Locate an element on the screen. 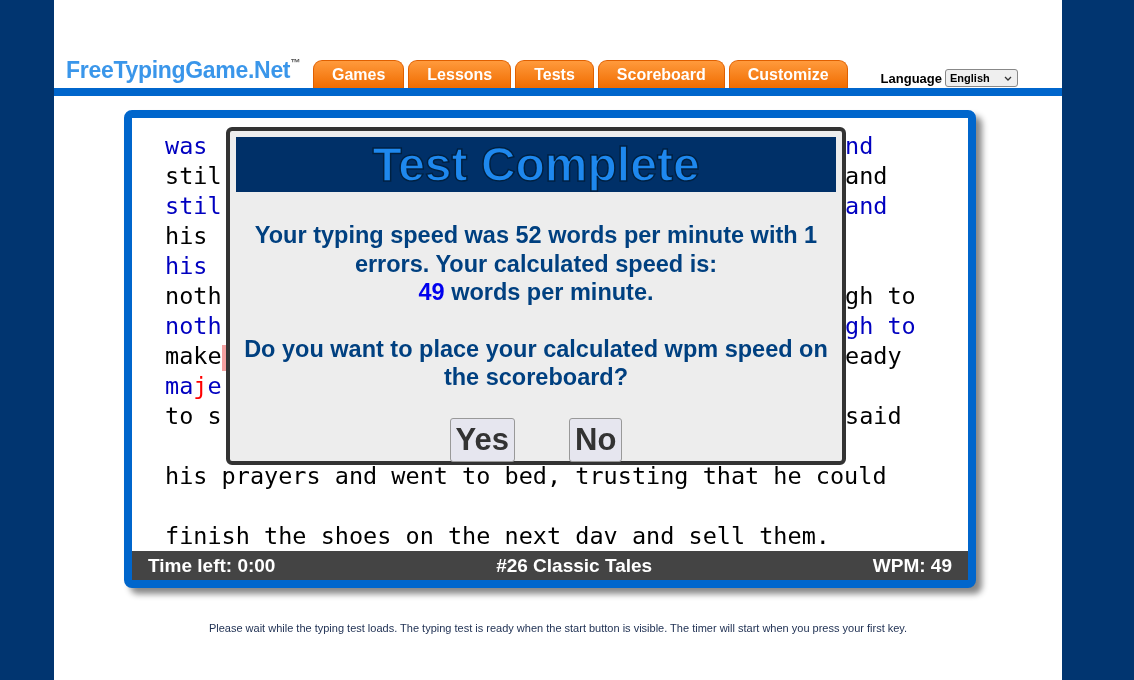 Image resolution: width=1134 pixels, height=680 pixels. typed-text: maj e is located at coordinates (193, 386).